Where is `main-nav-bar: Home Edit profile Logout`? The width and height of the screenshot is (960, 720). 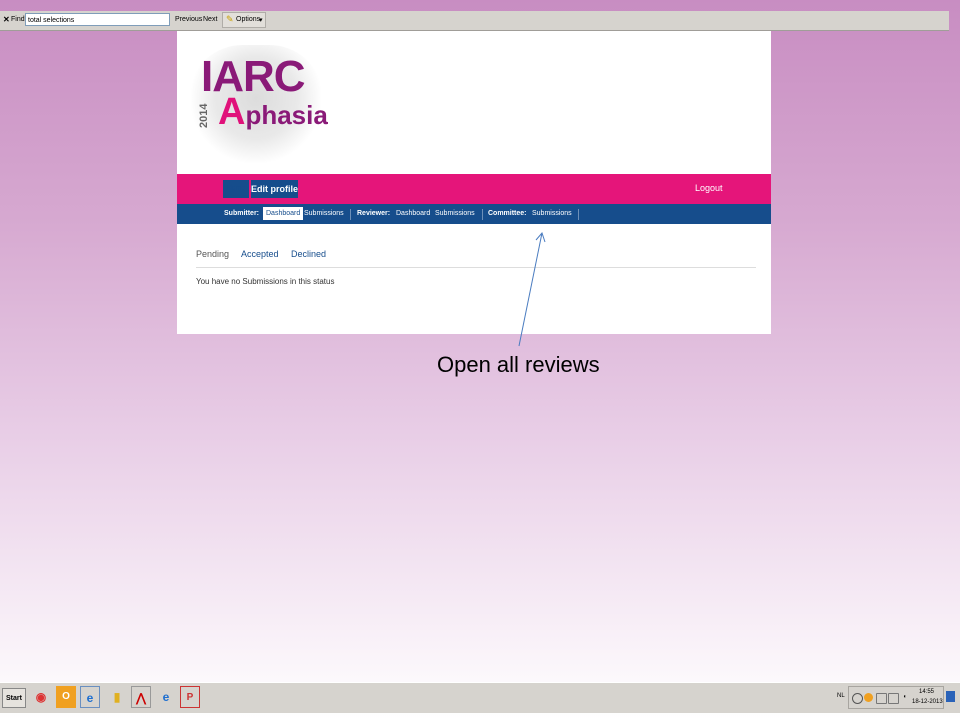
main-nav-bar: Home Edit profile Logout is located at coordinates (474, 189).